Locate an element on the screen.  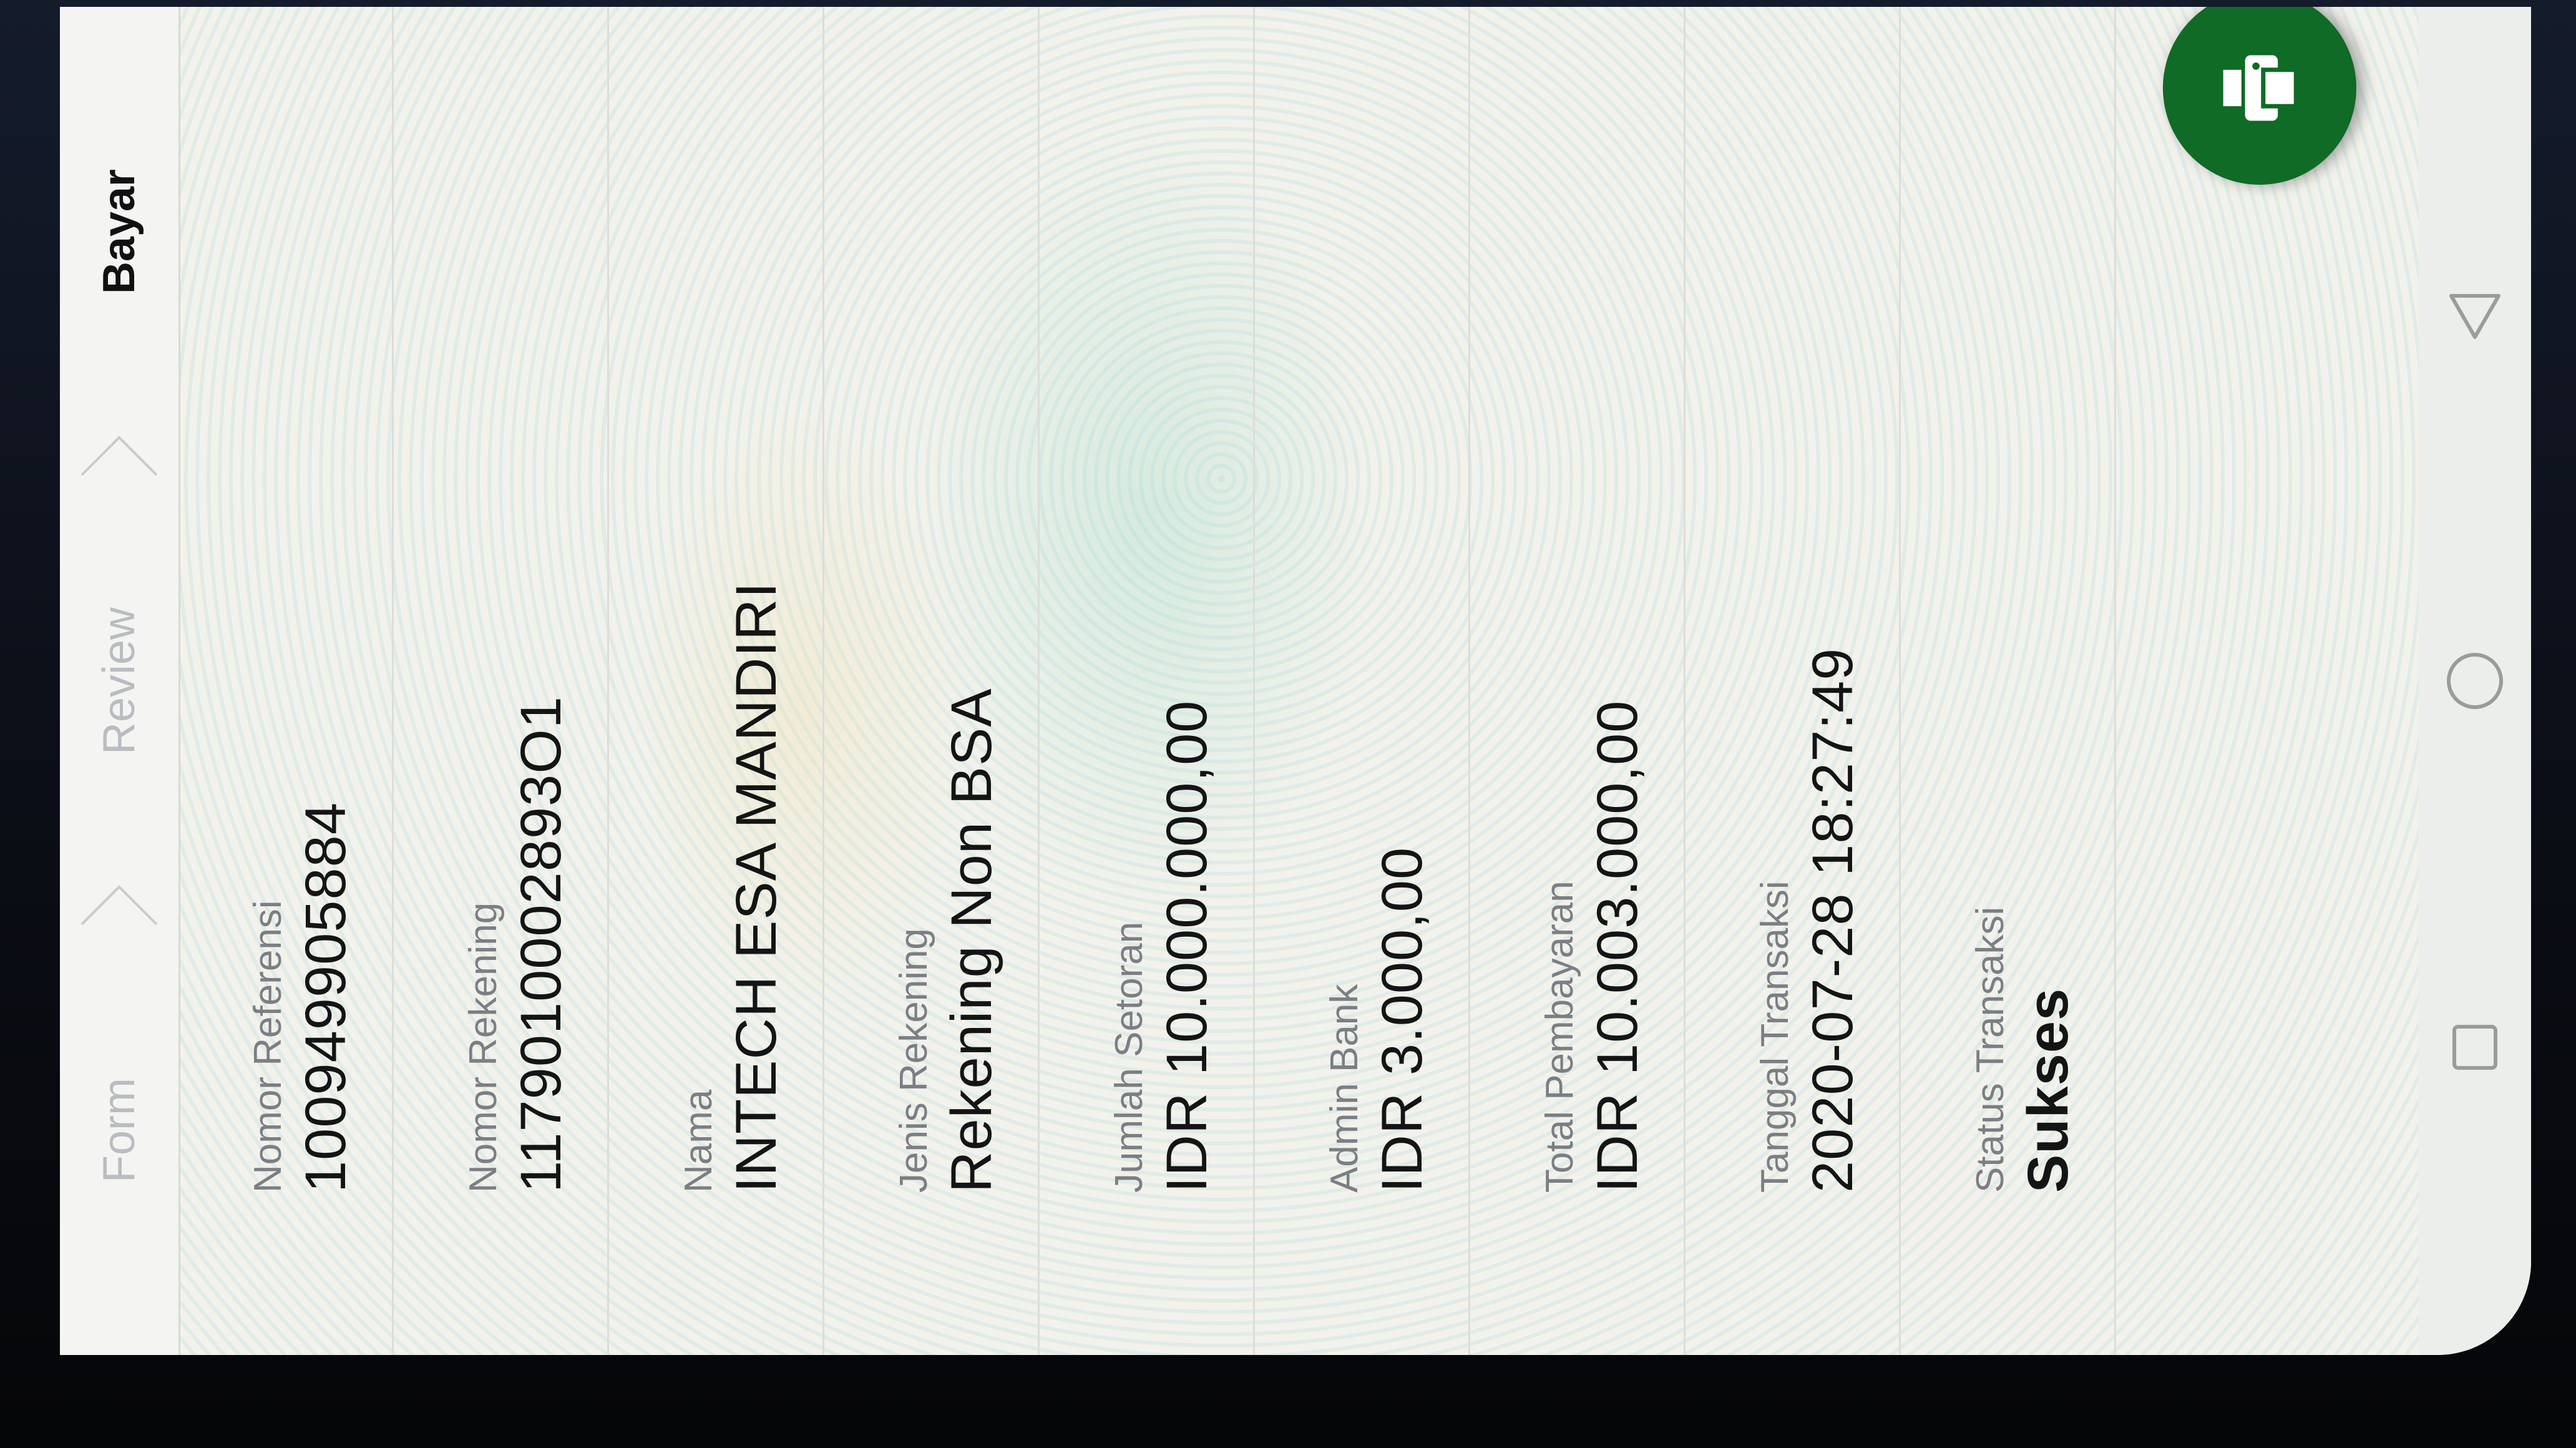
back-triangle-icon is located at coordinates (2474, 317).